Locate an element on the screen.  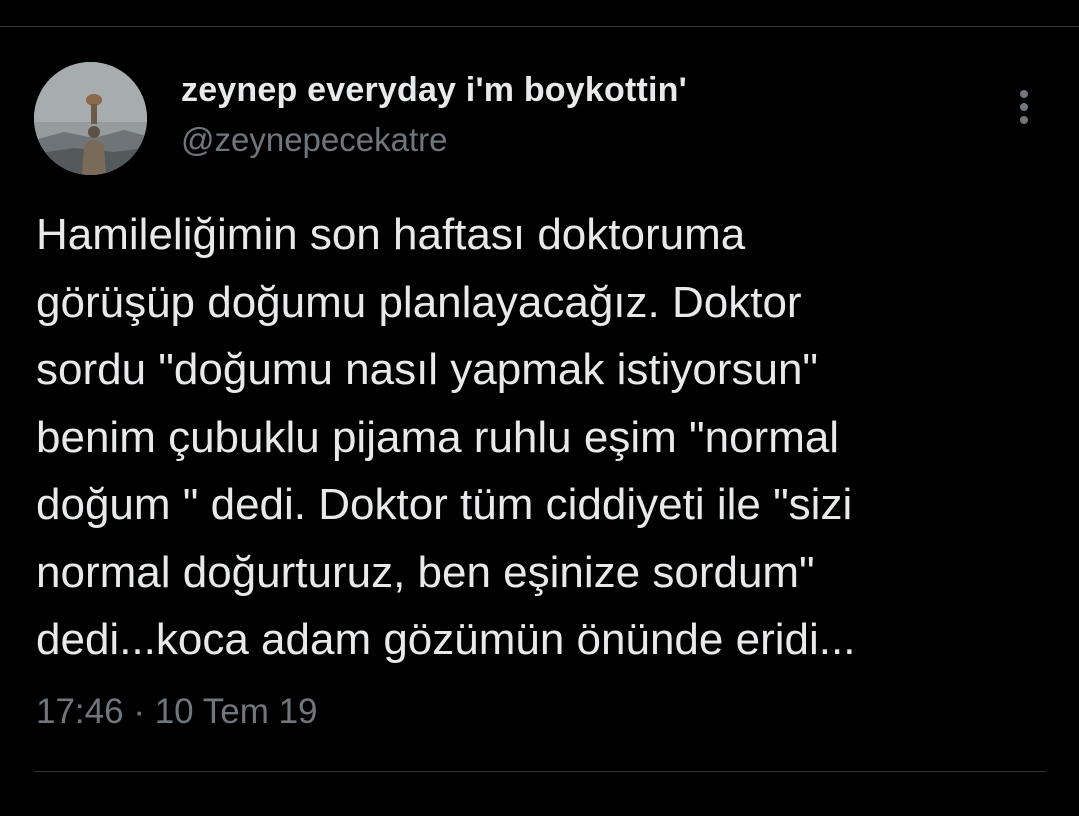
author-display-name: zeynep everyday i'm boykottin' is located at coordinates (434, 90).